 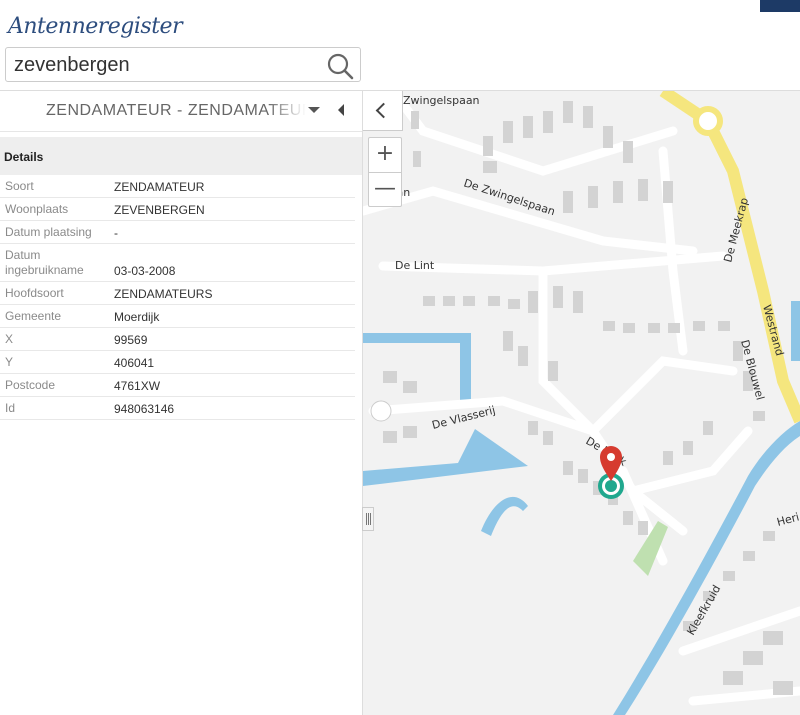 I want to click on search-box, so click(x=183, y=64).